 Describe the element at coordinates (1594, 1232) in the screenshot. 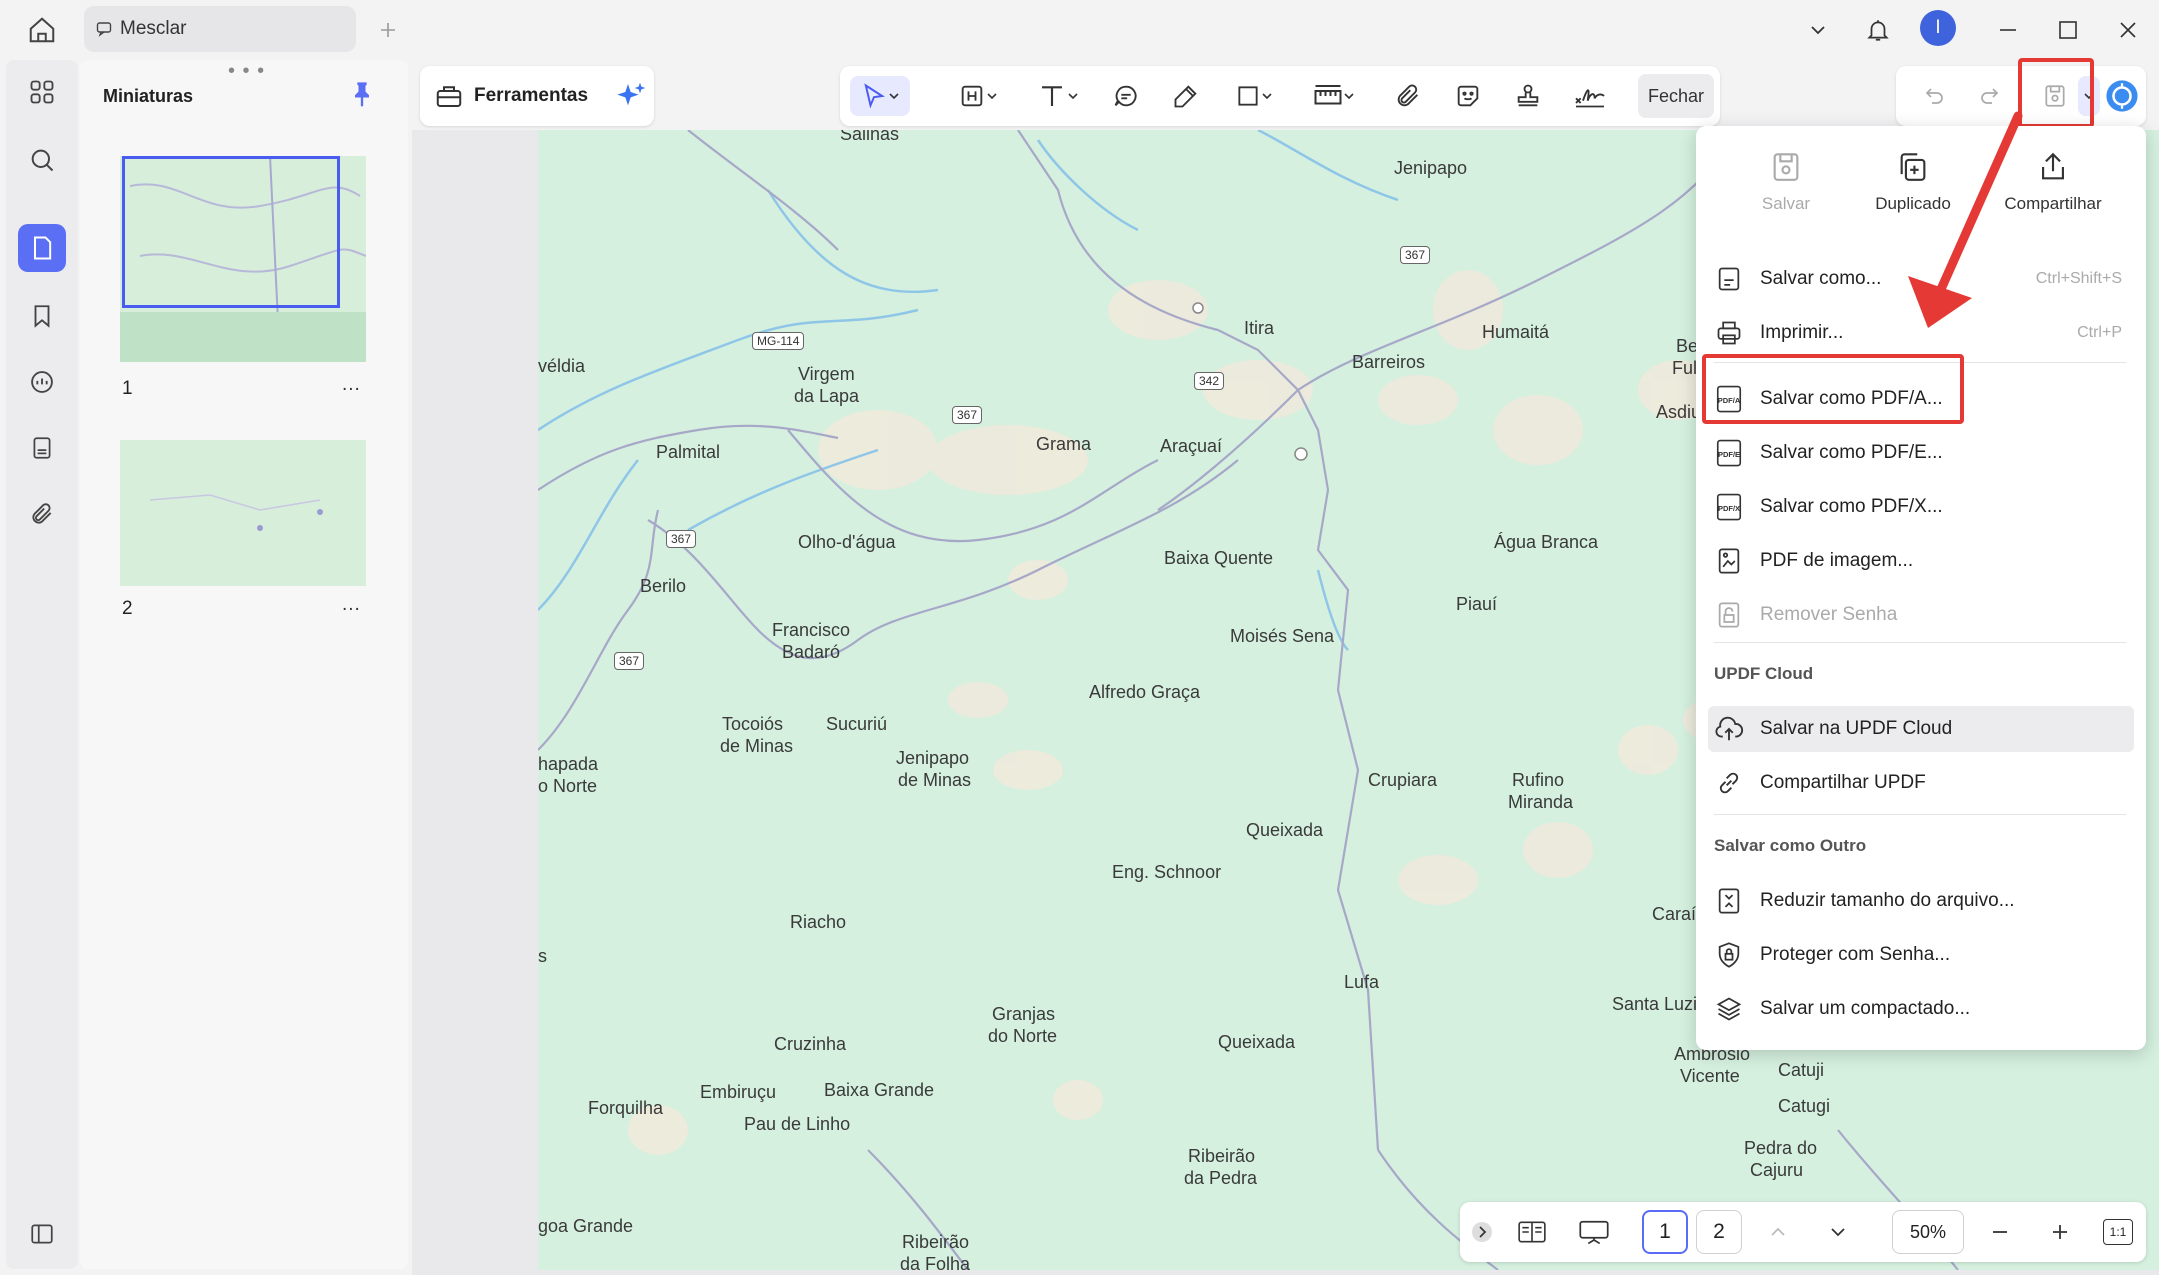

I see `presentation-icon` at that location.